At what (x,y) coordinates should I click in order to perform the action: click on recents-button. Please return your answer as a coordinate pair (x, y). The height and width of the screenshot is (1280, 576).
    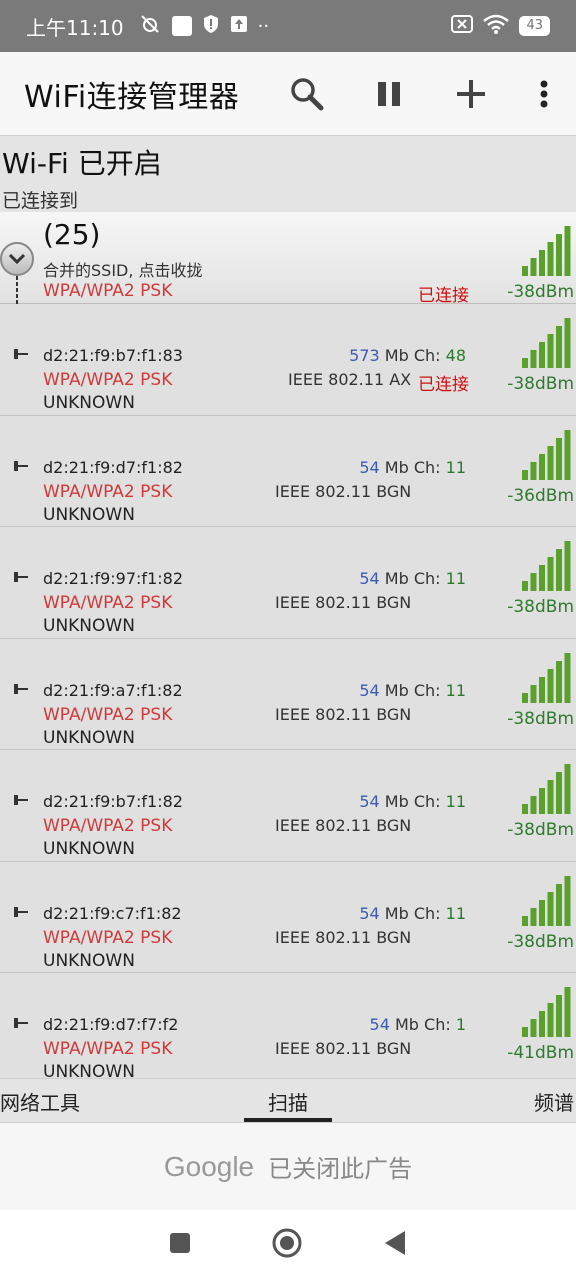
    Looking at the image, I should click on (180, 1245).